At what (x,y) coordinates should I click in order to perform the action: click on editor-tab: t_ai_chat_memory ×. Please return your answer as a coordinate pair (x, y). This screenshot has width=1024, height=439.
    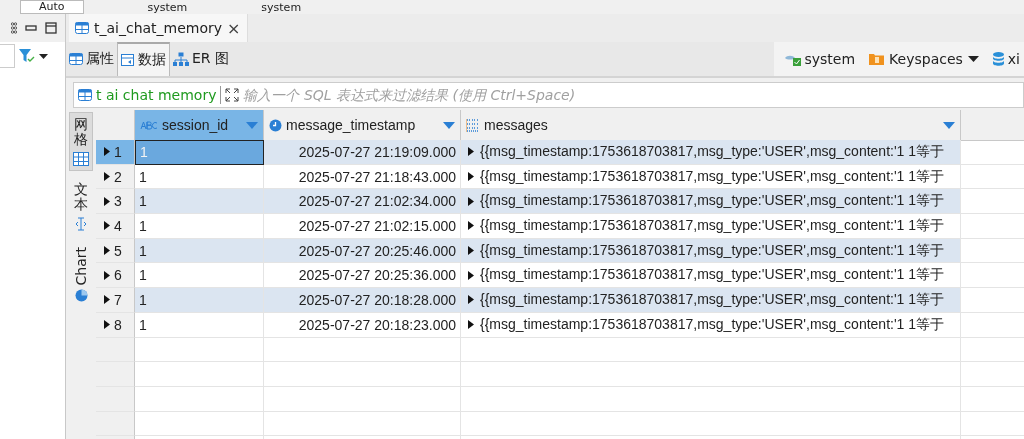
    Looking at the image, I should click on (158, 28).